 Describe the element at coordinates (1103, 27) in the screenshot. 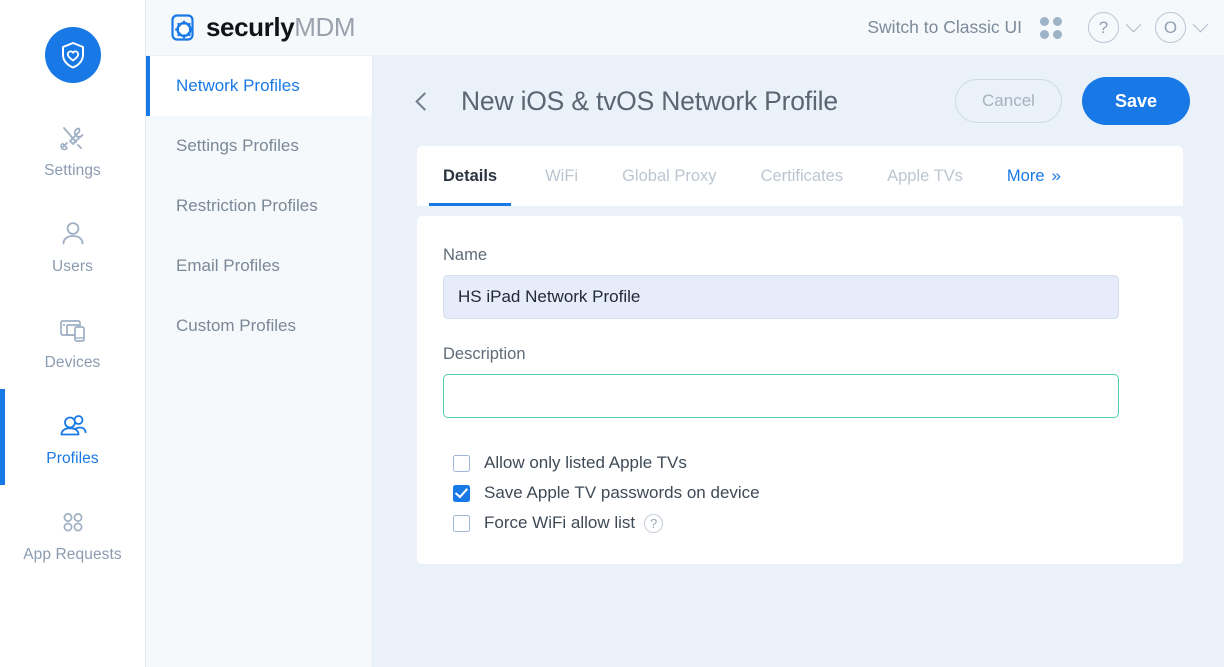

I see `help-icon: ?` at that location.